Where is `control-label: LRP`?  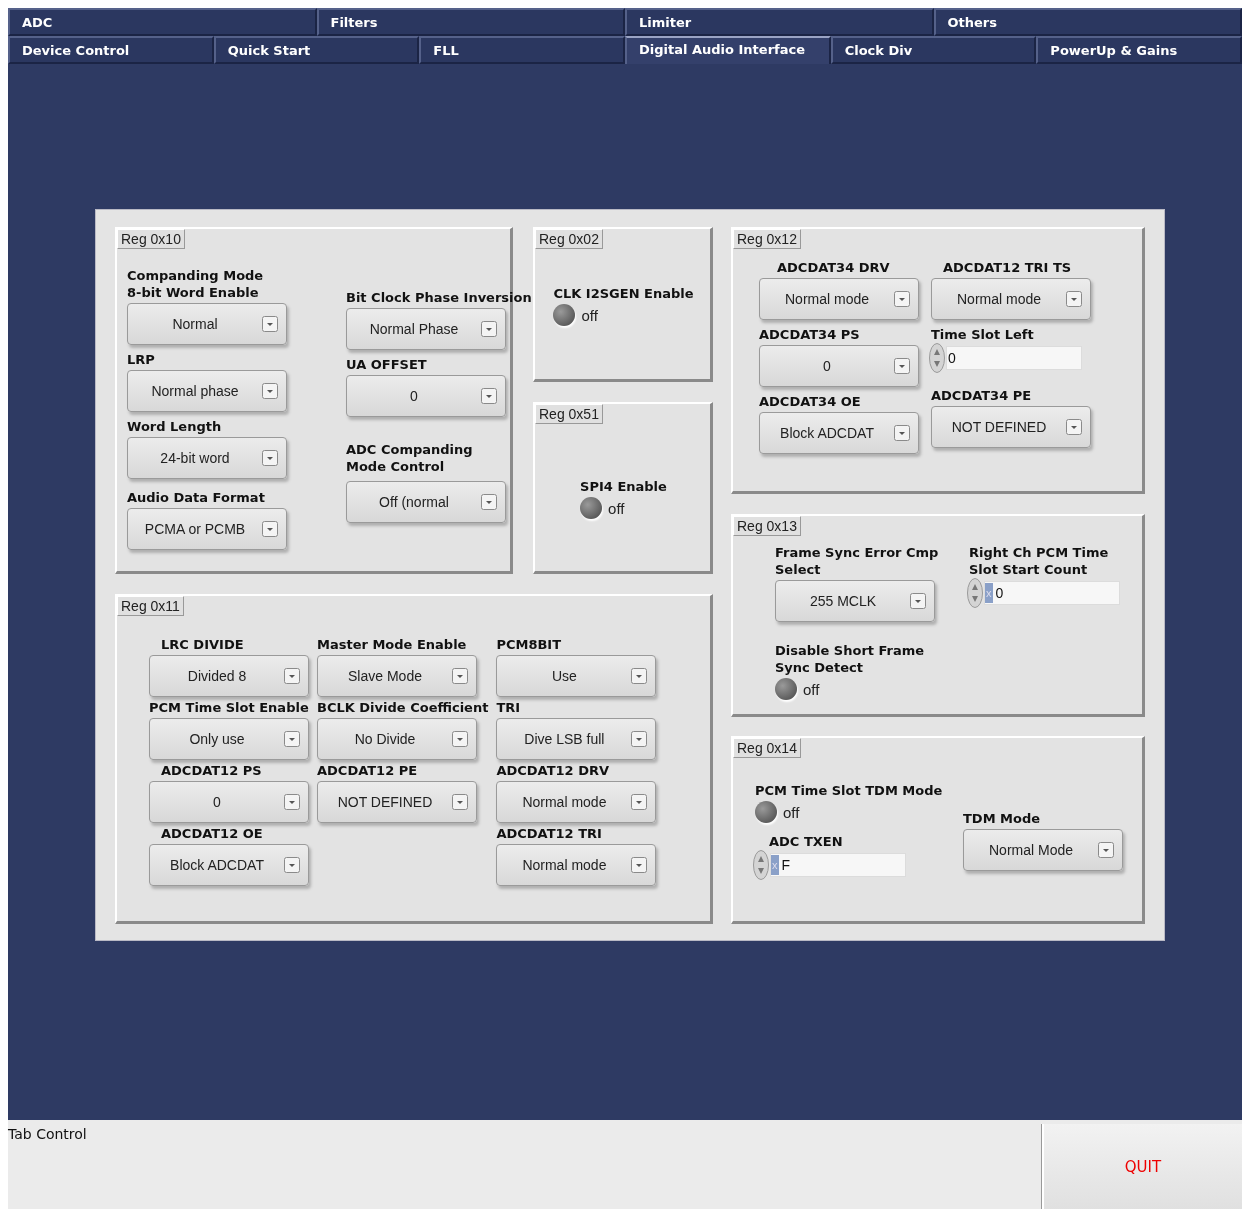 control-label: LRP is located at coordinates (141, 359).